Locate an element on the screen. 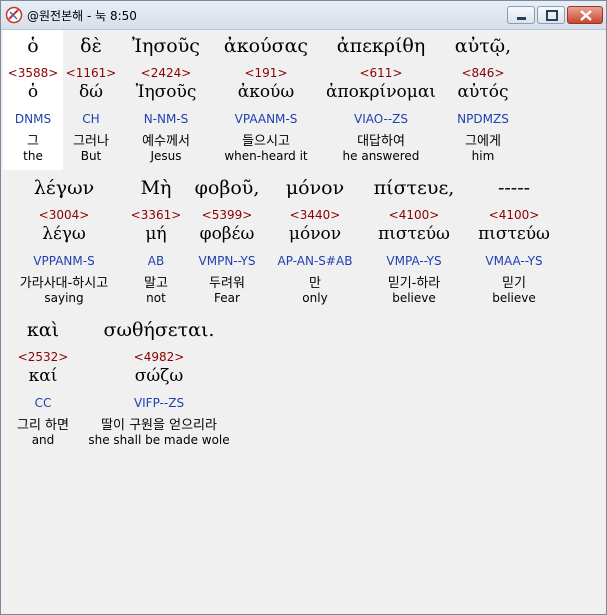  word-block: δὲ <1161> δώ CH 그러나 But is located at coordinates (91, 100).